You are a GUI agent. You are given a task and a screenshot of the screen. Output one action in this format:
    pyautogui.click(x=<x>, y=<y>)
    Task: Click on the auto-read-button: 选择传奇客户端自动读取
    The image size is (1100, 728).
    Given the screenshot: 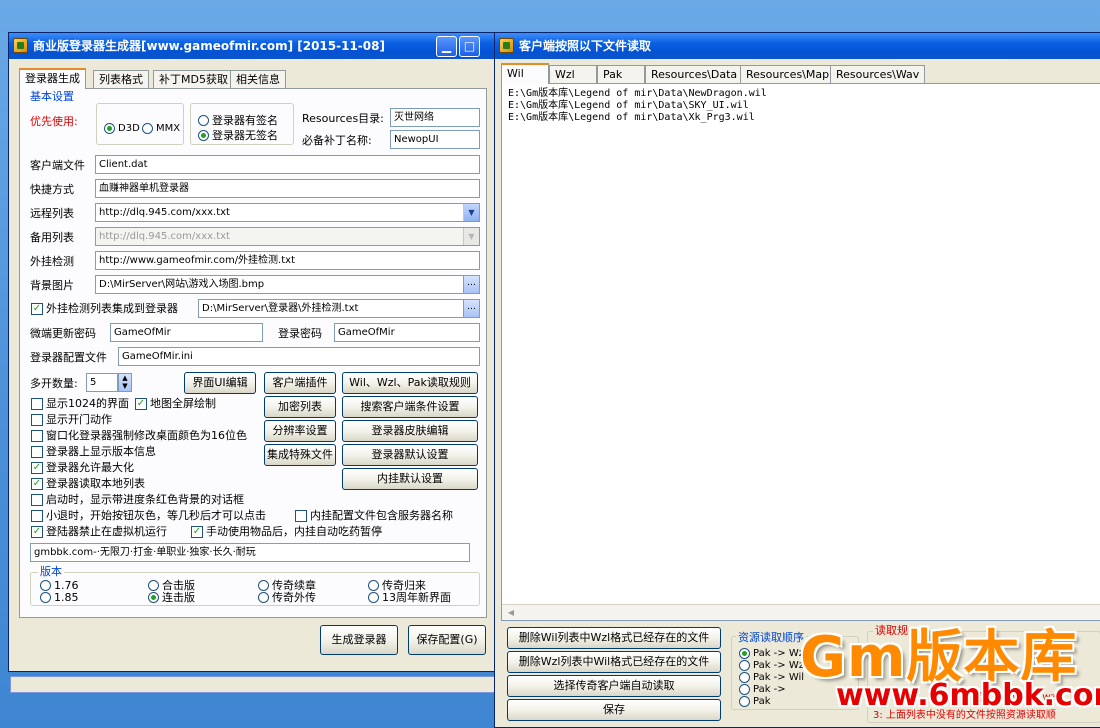 What is the action you would take?
    pyautogui.click(x=614, y=686)
    